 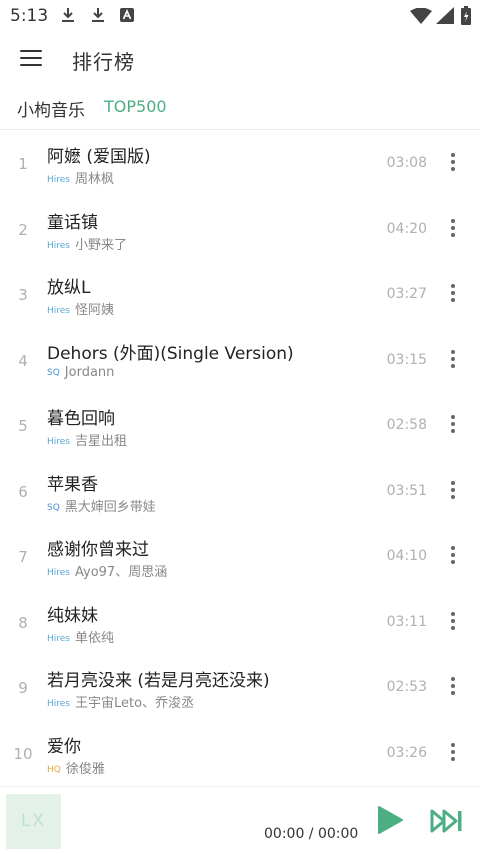 What do you see at coordinates (240, 754) in the screenshot?
I see `song-row: 10 爱你 HQ 徐俊雅 03:26` at bounding box center [240, 754].